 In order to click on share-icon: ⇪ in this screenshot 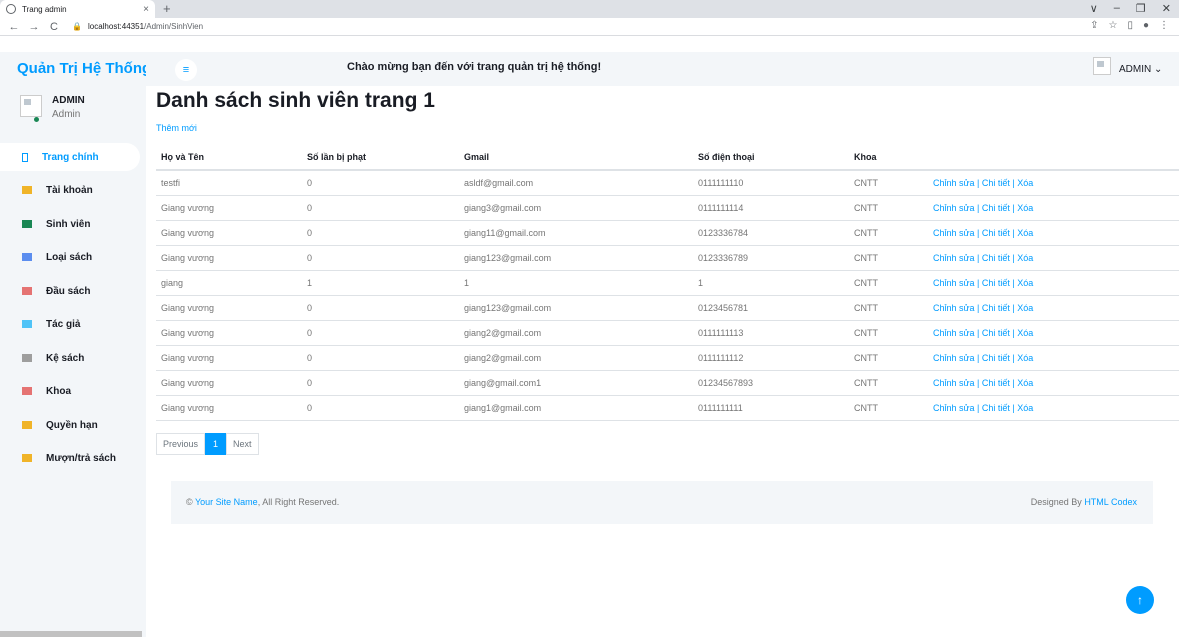, I will do `click(1094, 25)`.